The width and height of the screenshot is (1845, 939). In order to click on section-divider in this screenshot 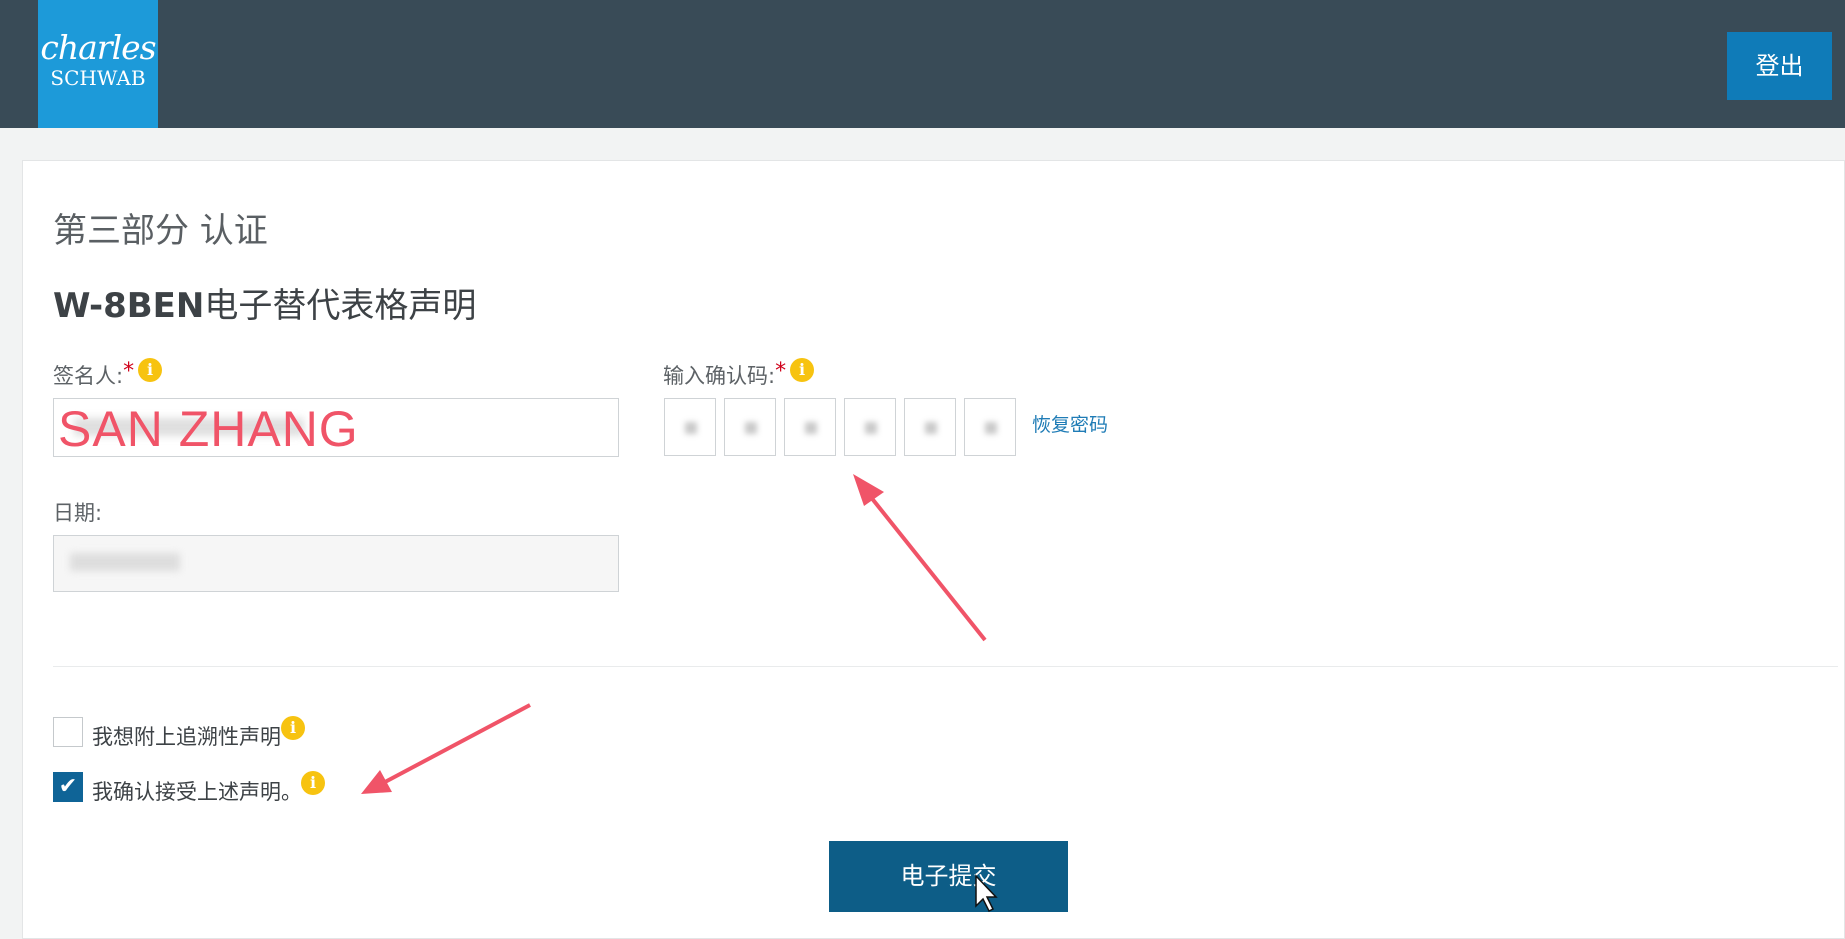, I will do `click(945, 666)`.